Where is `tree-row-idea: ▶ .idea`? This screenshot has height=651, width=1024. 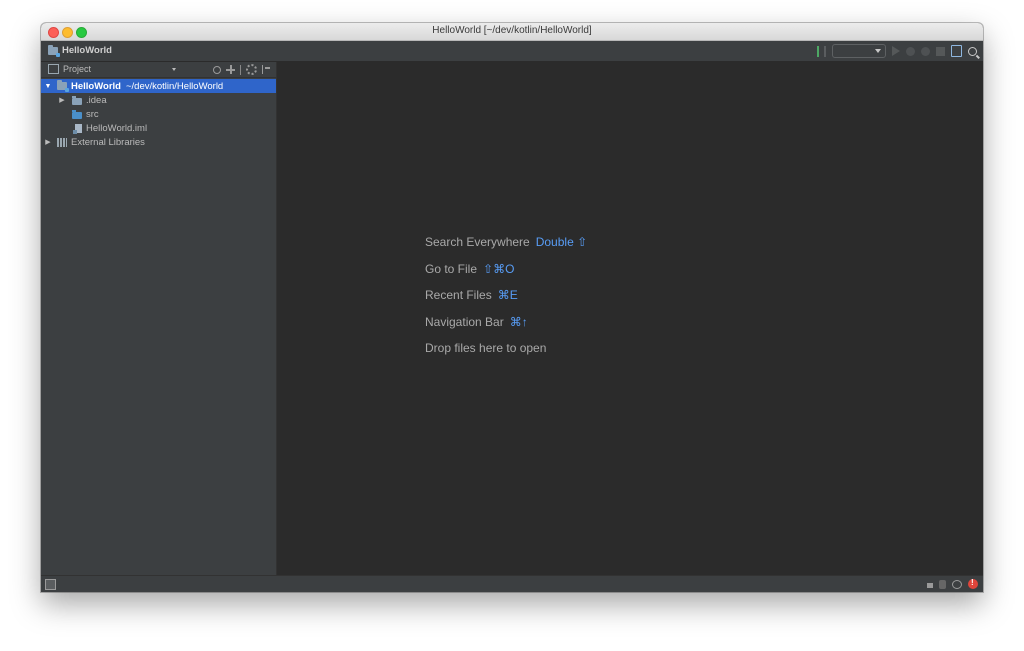 tree-row-idea: ▶ .idea is located at coordinates (158, 100).